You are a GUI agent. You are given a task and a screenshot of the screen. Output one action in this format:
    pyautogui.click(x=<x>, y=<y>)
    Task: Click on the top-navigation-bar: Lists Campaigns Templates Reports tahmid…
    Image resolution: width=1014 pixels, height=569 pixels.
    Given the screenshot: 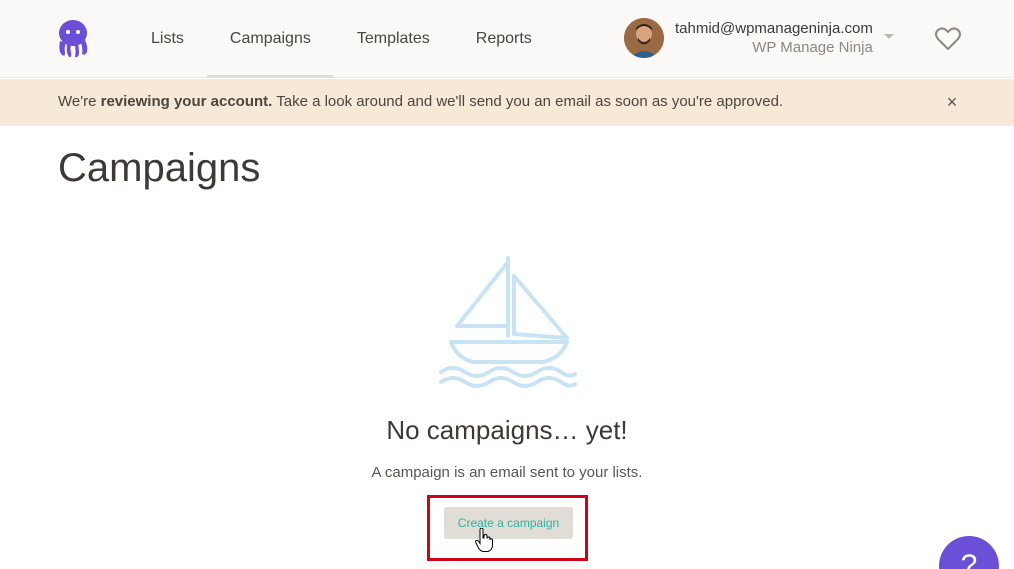 What is the action you would take?
    pyautogui.click(x=507, y=39)
    